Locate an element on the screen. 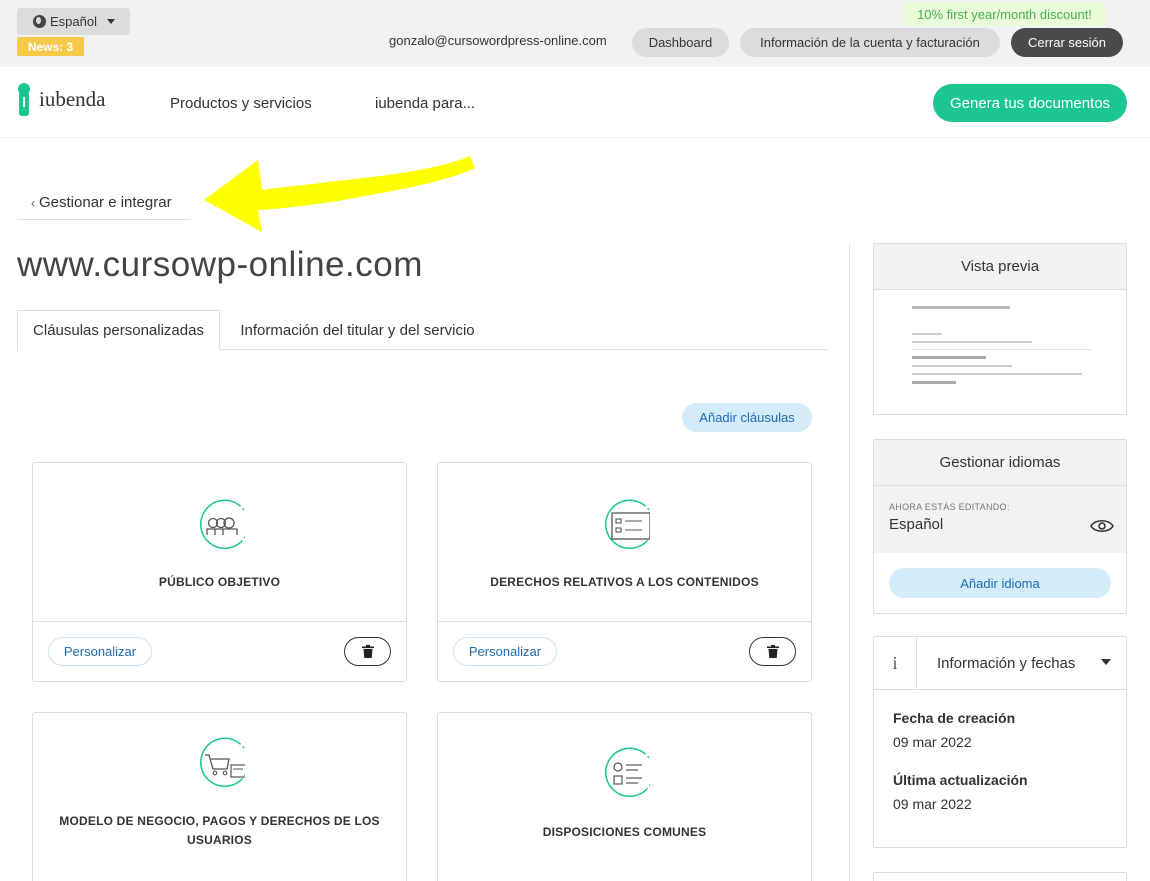 The height and width of the screenshot is (881, 1150). language-label: Español is located at coordinates (73, 21).